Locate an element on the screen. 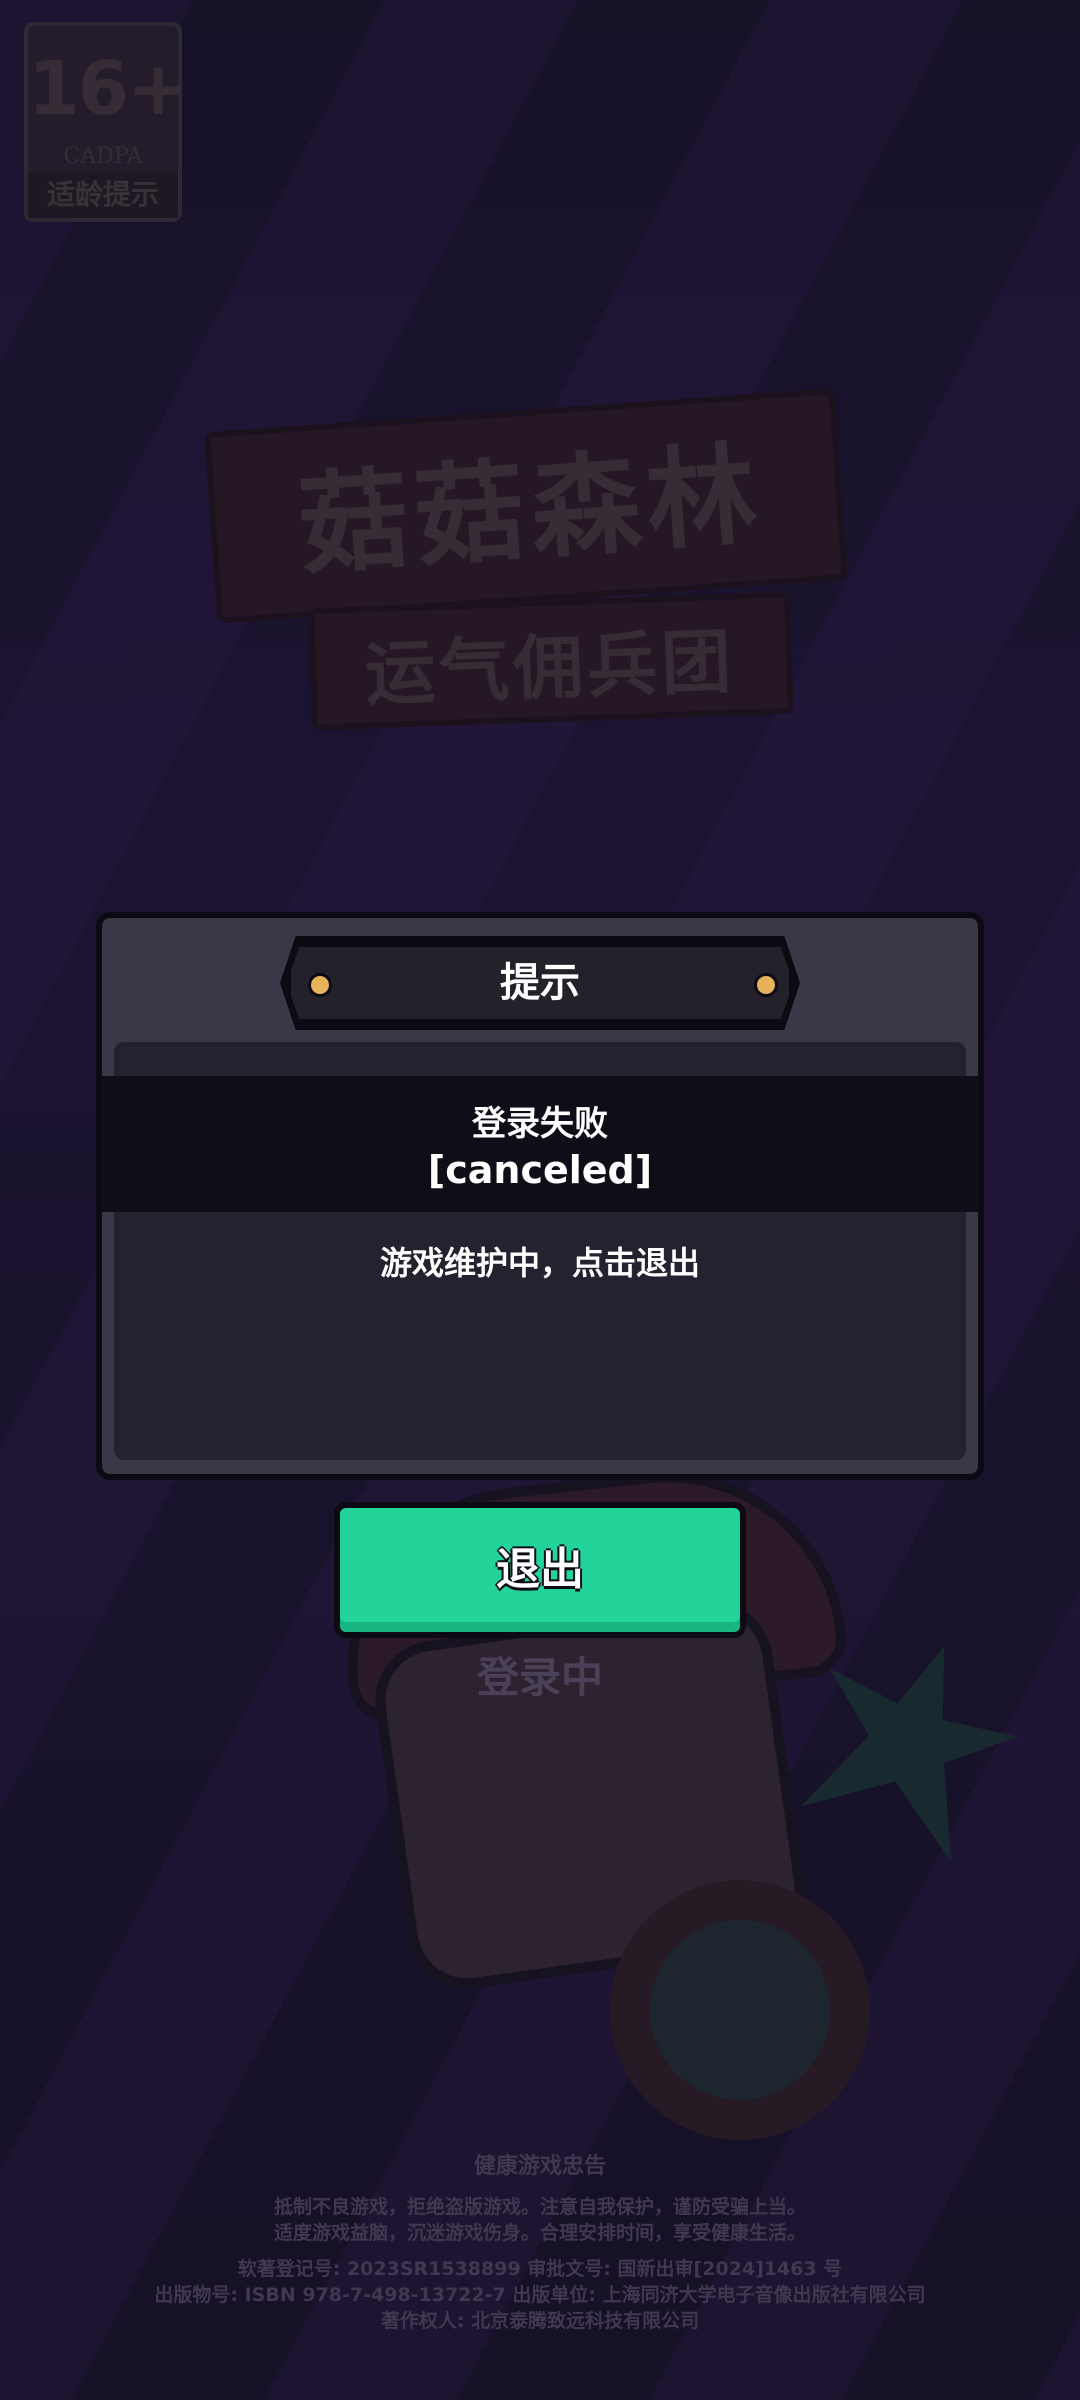 Image resolution: width=1080 pixels, height=2400 pixels. login-status-text: 登录中 is located at coordinates (539, 1677).